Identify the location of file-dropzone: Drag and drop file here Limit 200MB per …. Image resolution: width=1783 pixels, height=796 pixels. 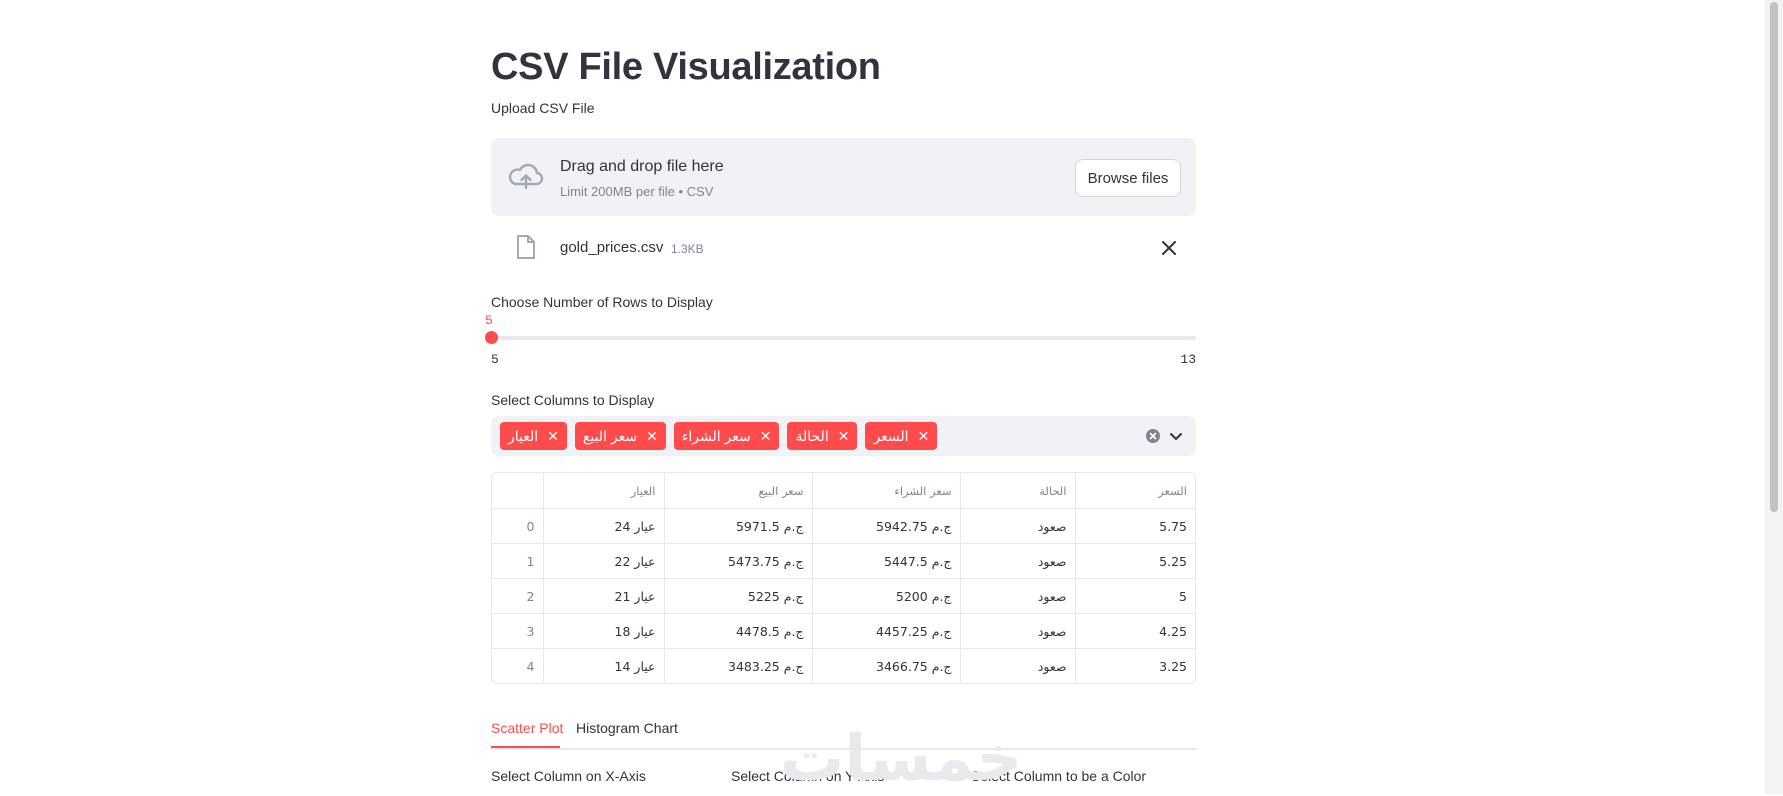
(843, 177).